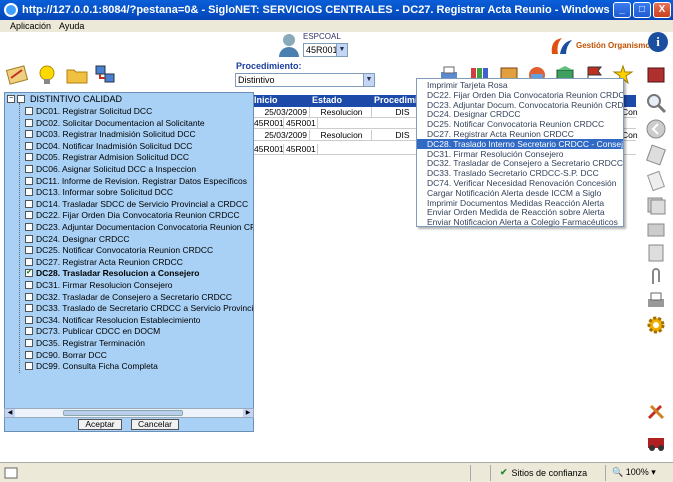 The height and width of the screenshot is (482, 673). What do you see at coordinates (29, 273) in the screenshot?
I see `checkbox: ✔` at bounding box center [29, 273].